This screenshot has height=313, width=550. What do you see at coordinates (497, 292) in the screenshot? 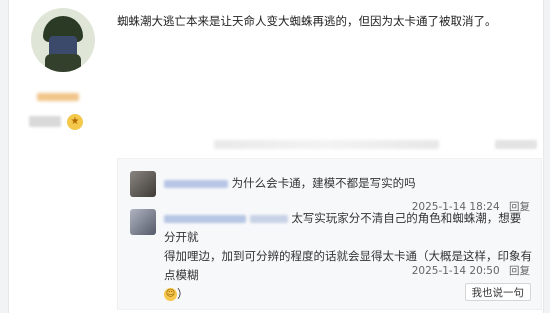
I see `say-something-button: 我也说一句` at bounding box center [497, 292].